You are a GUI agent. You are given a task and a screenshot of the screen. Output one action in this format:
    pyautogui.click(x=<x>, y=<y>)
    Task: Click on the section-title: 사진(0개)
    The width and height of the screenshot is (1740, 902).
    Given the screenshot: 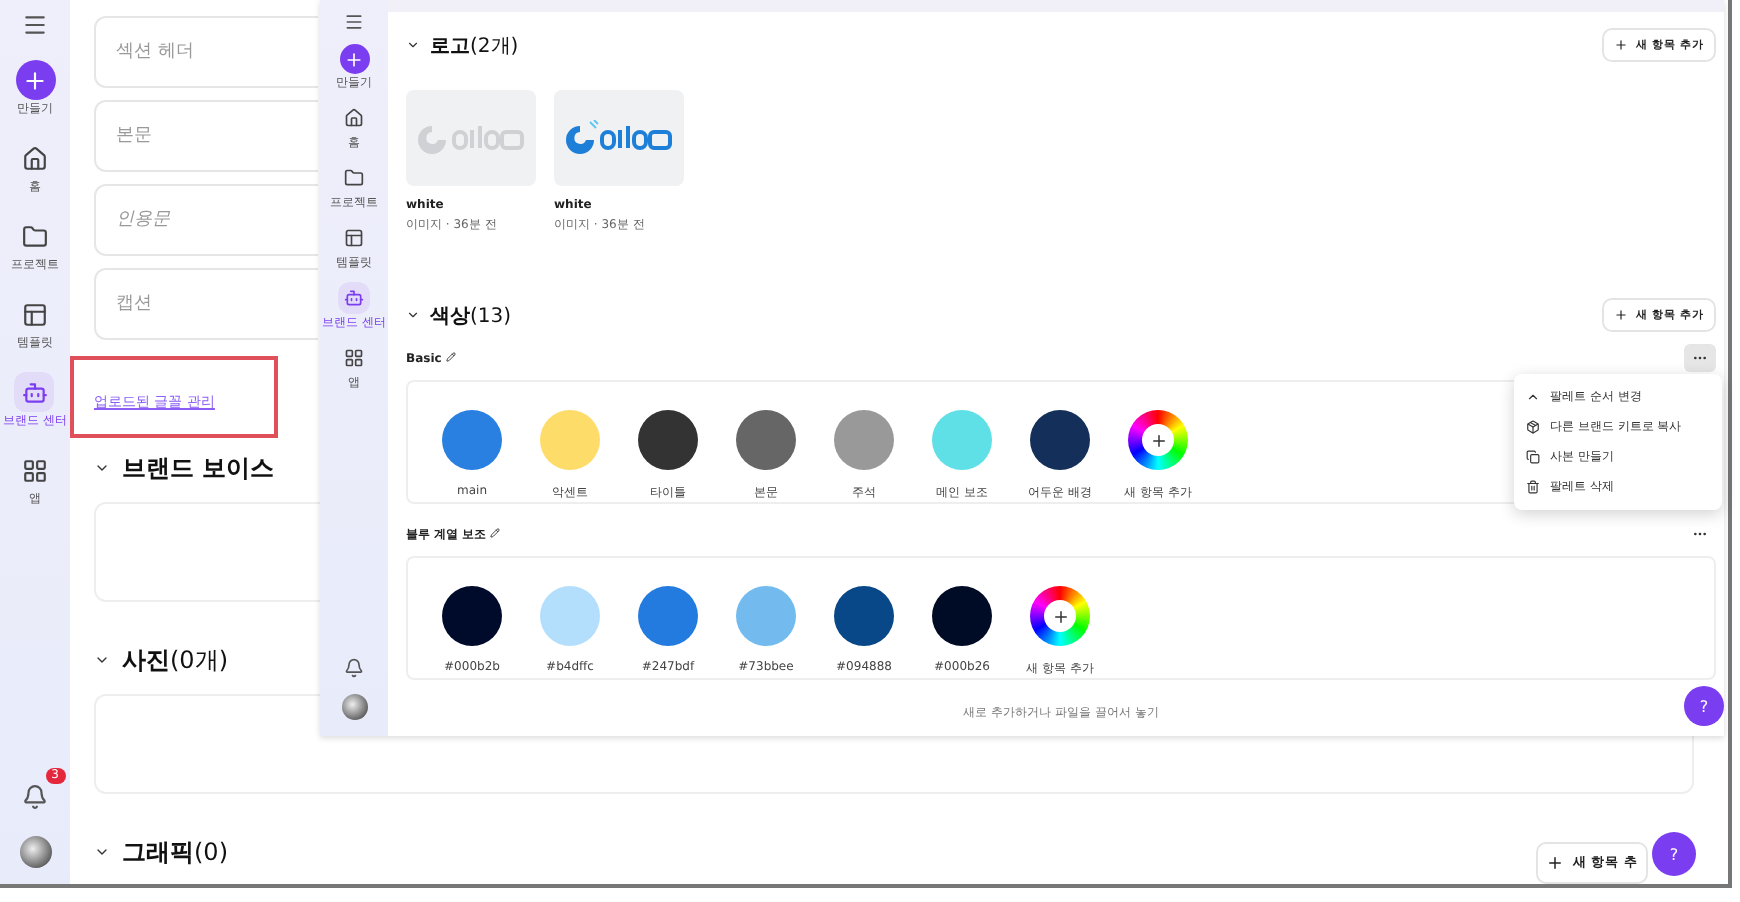 What is the action you would take?
    pyautogui.click(x=175, y=660)
    